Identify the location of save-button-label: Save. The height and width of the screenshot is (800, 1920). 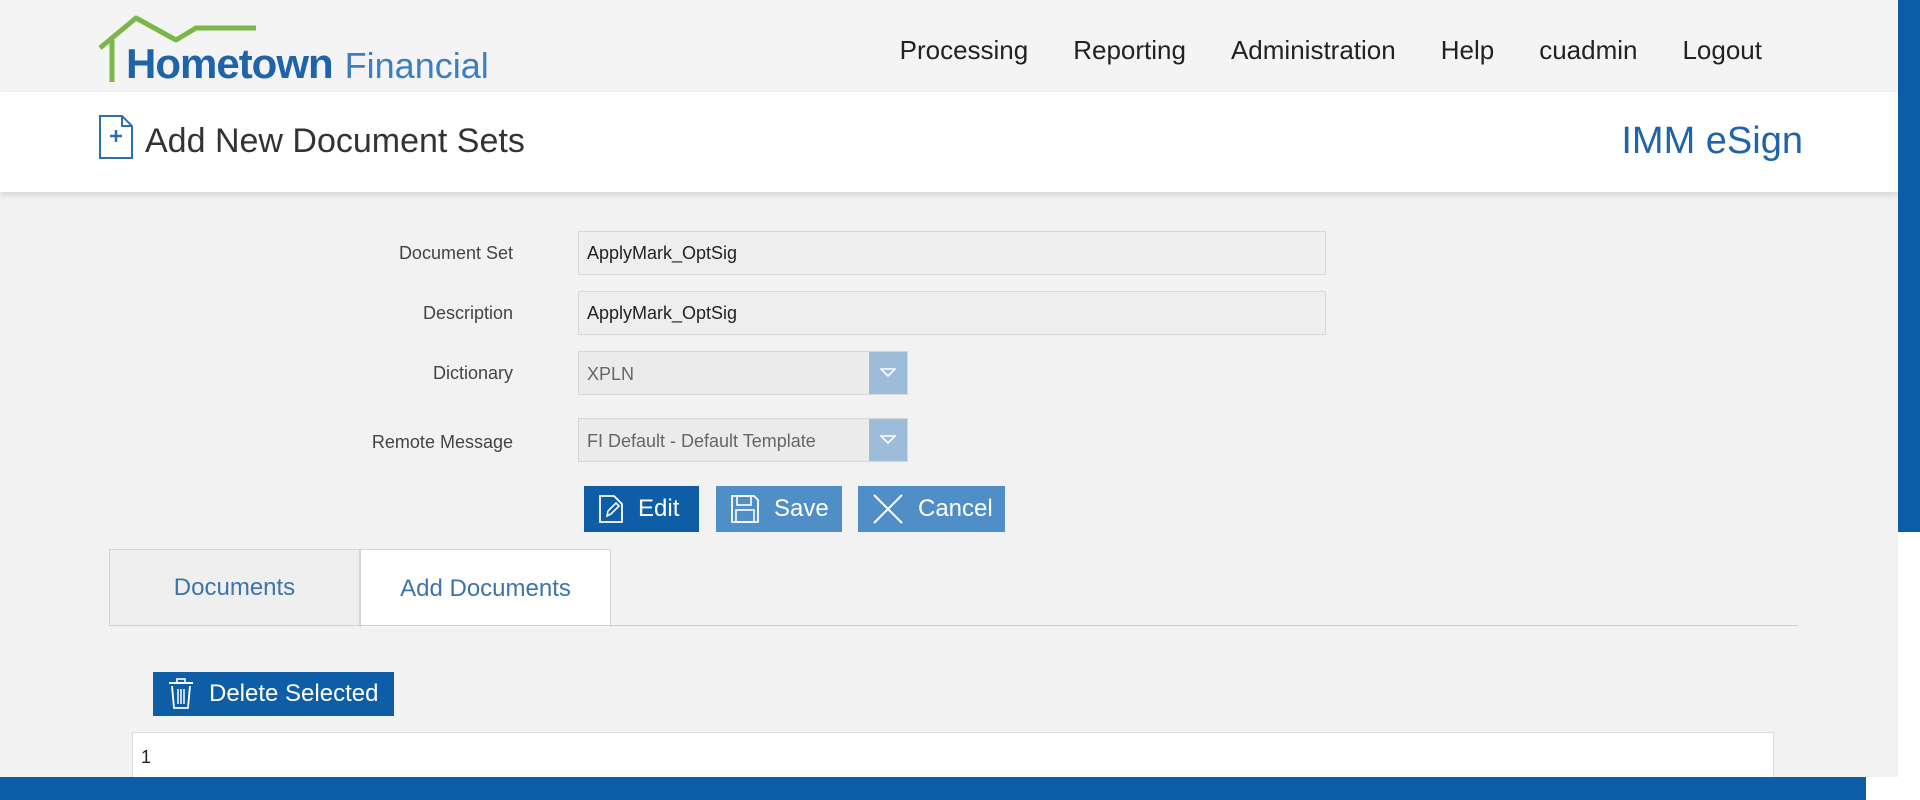
(801, 508).